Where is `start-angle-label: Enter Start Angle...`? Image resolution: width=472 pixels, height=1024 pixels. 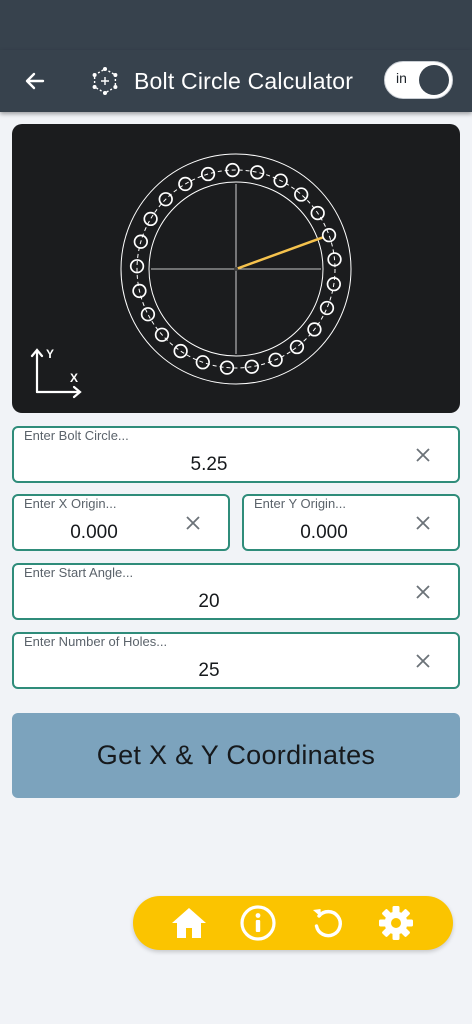
start-angle-label: Enter Start Angle... is located at coordinates (79, 572).